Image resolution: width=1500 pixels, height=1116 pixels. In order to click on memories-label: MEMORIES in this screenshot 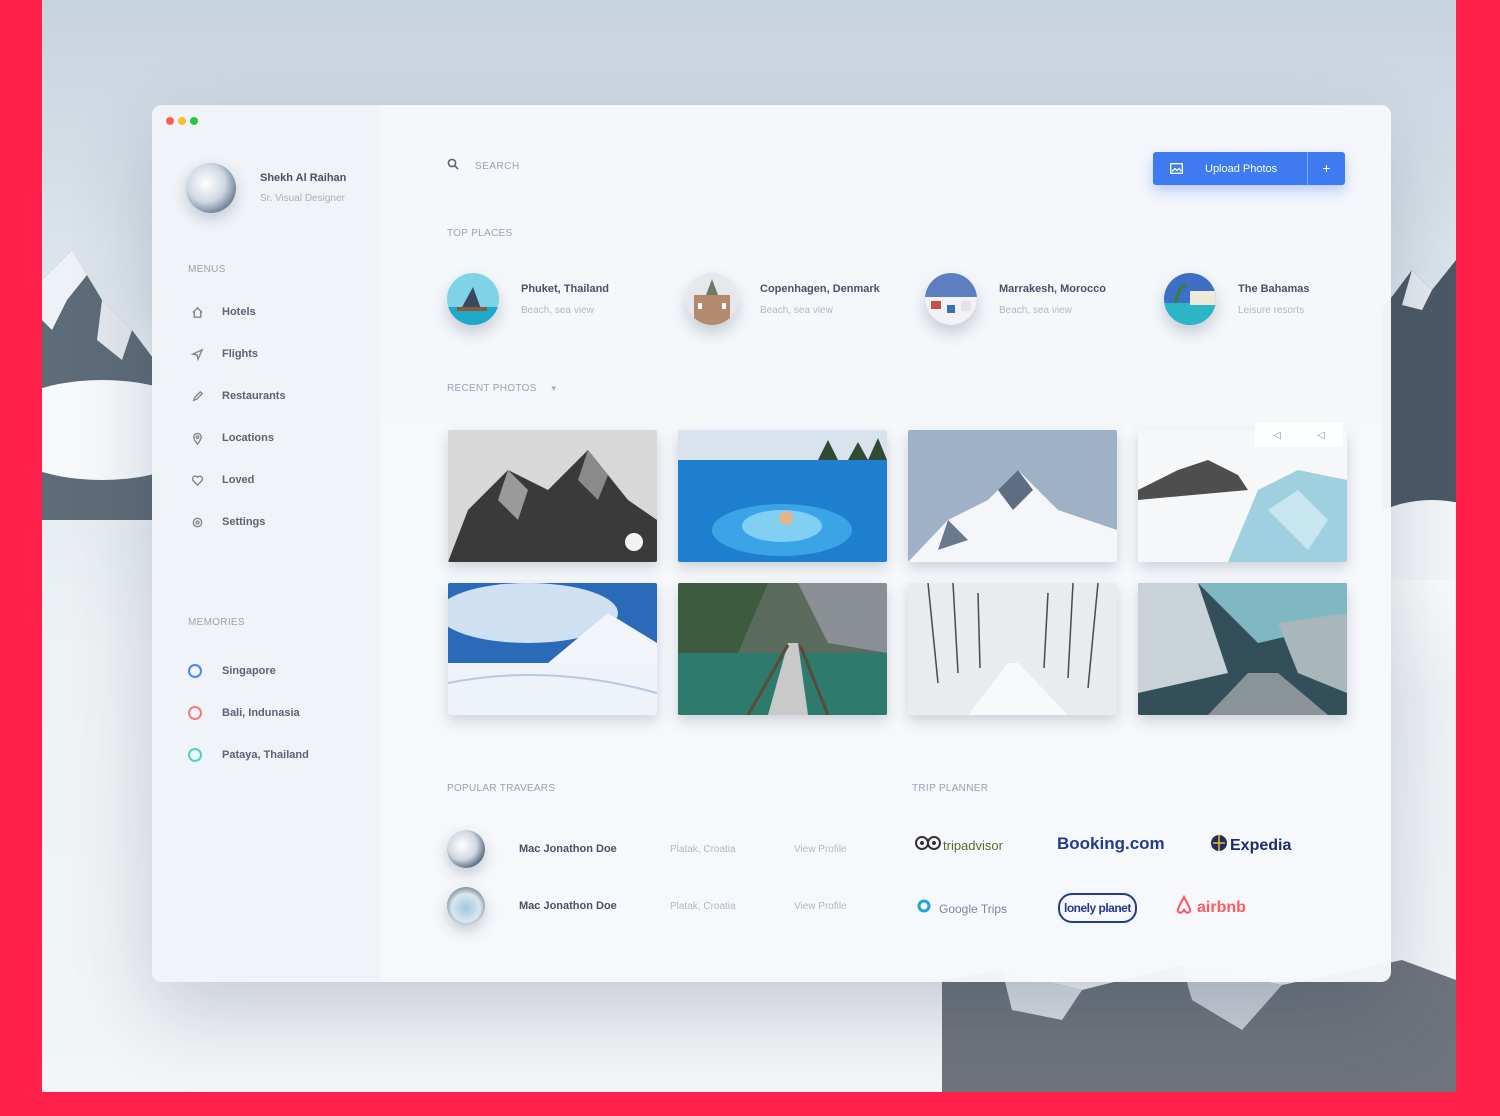, I will do `click(216, 622)`.